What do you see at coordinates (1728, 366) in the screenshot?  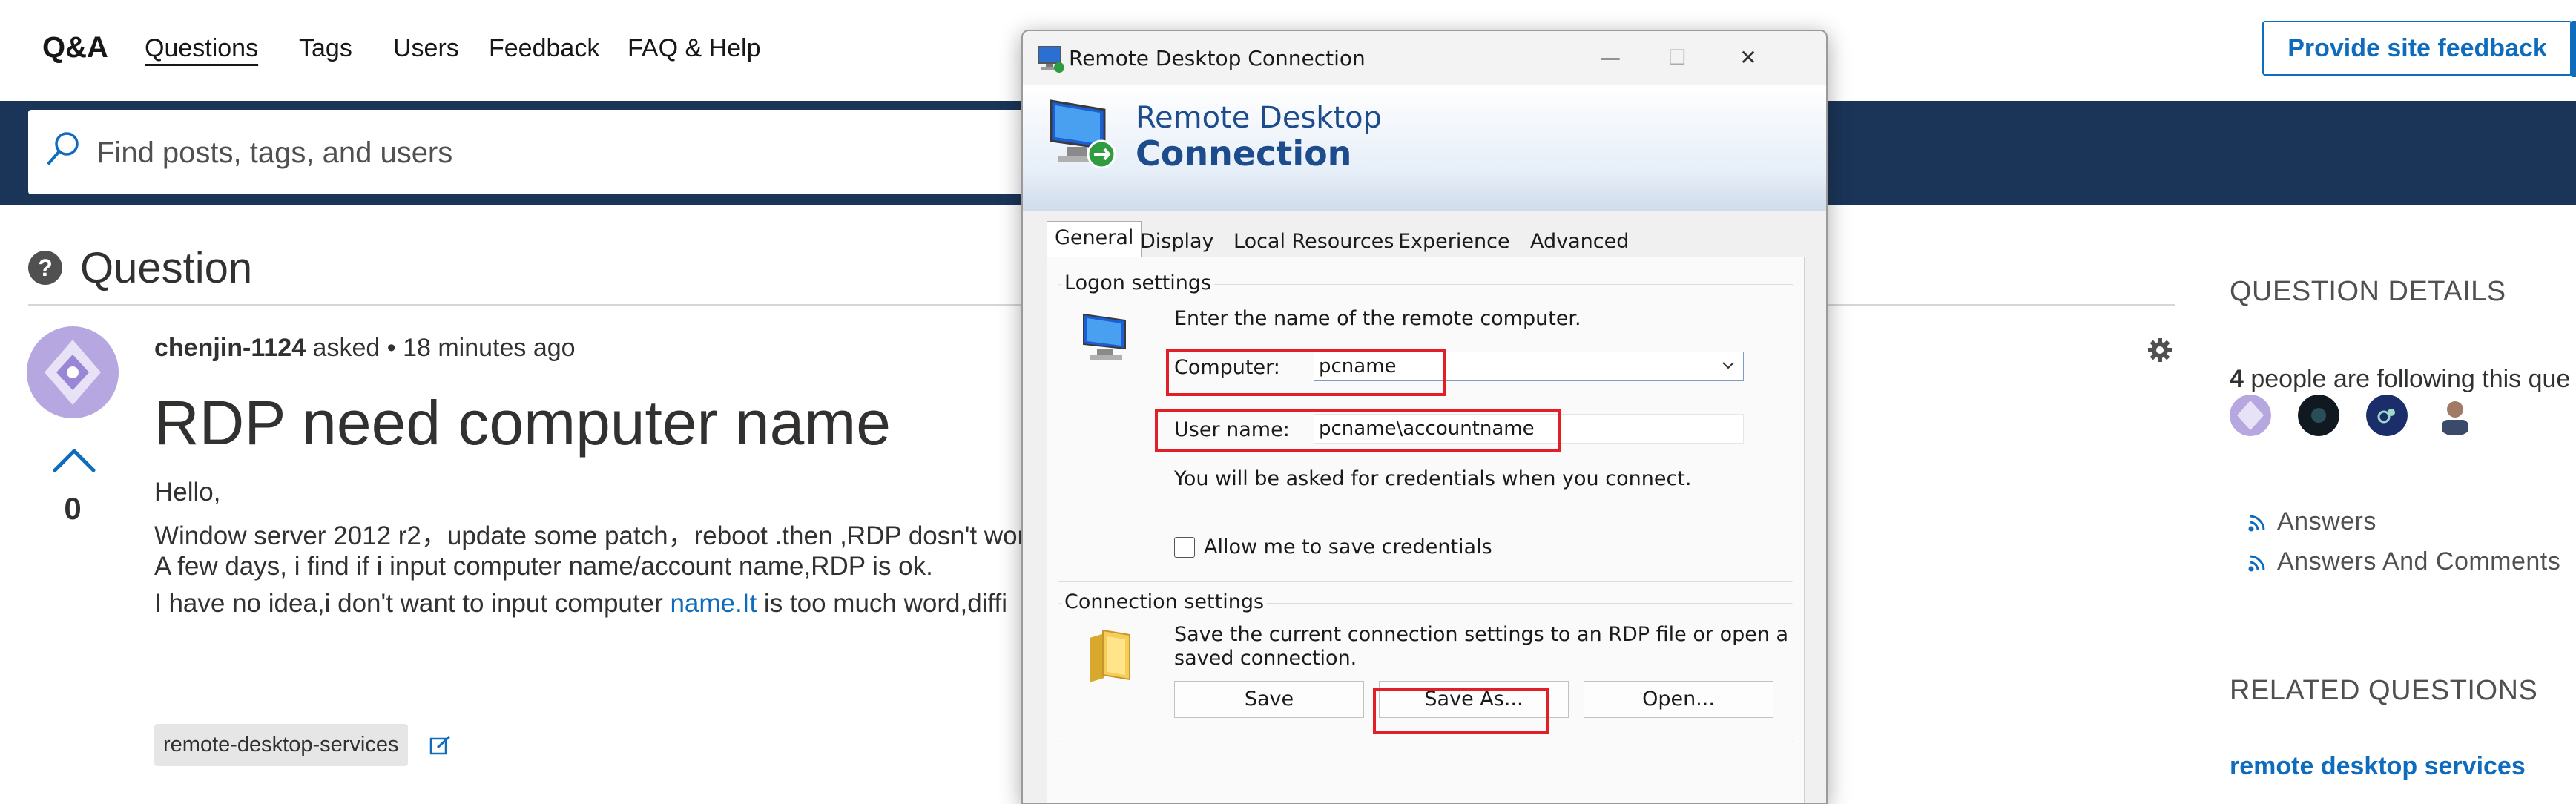 I see `chevron-down-icon` at bounding box center [1728, 366].